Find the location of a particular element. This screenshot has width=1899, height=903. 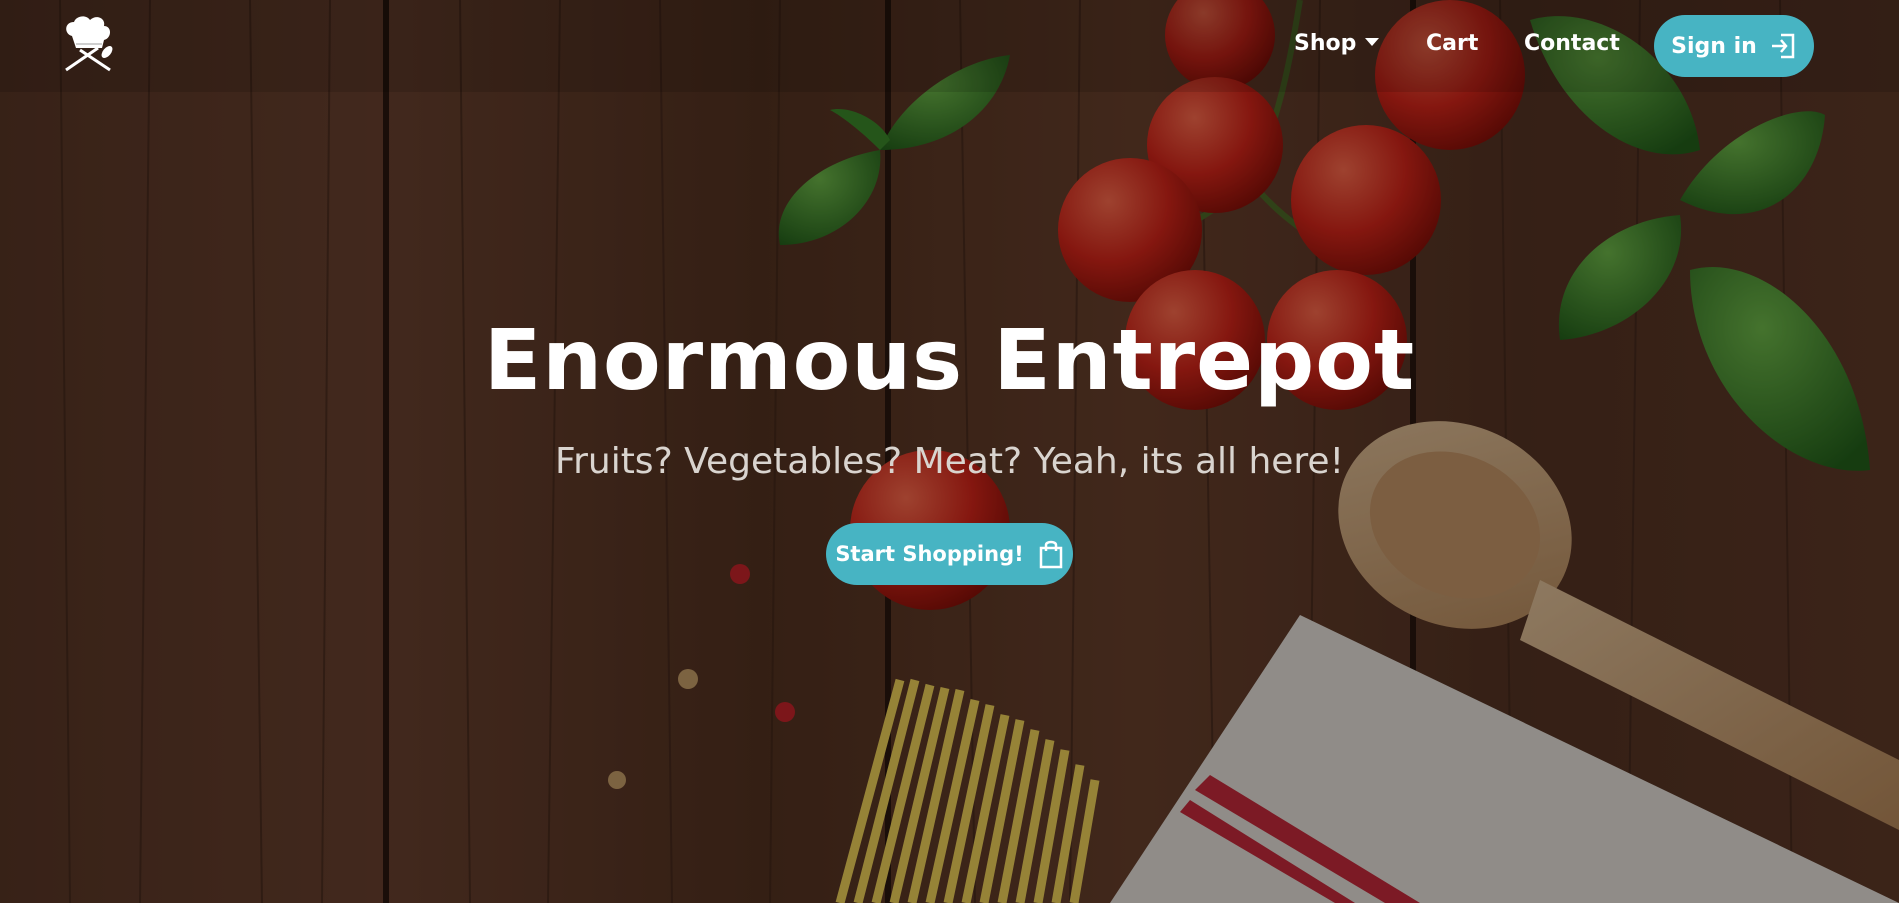

hero-title: Enormous Entrepot is located at coordinates (949, 360).